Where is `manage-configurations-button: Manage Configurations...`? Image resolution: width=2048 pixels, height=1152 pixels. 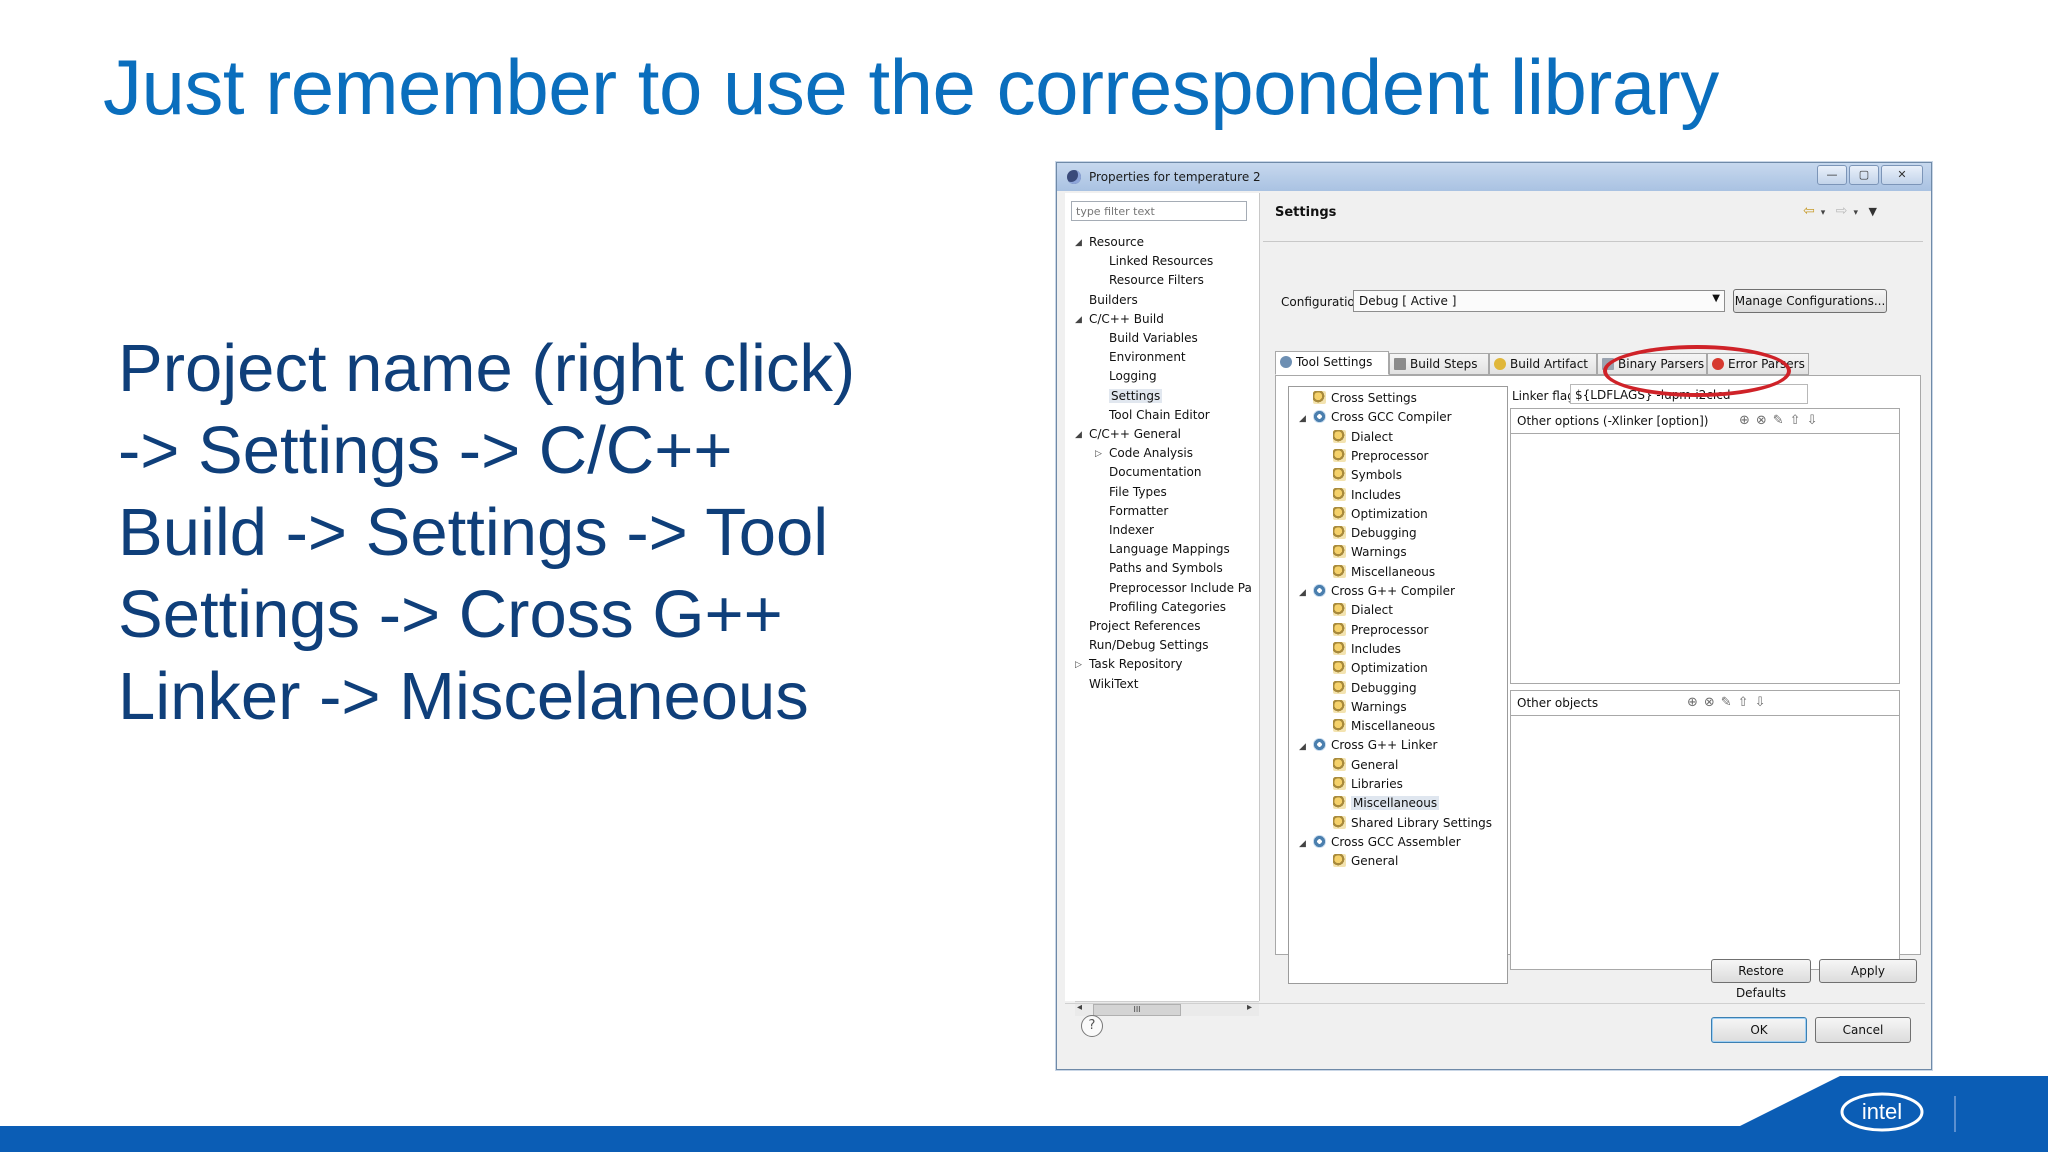
manage-configurations-button: Manage Configurations... is located at coordinates (1810, 301).